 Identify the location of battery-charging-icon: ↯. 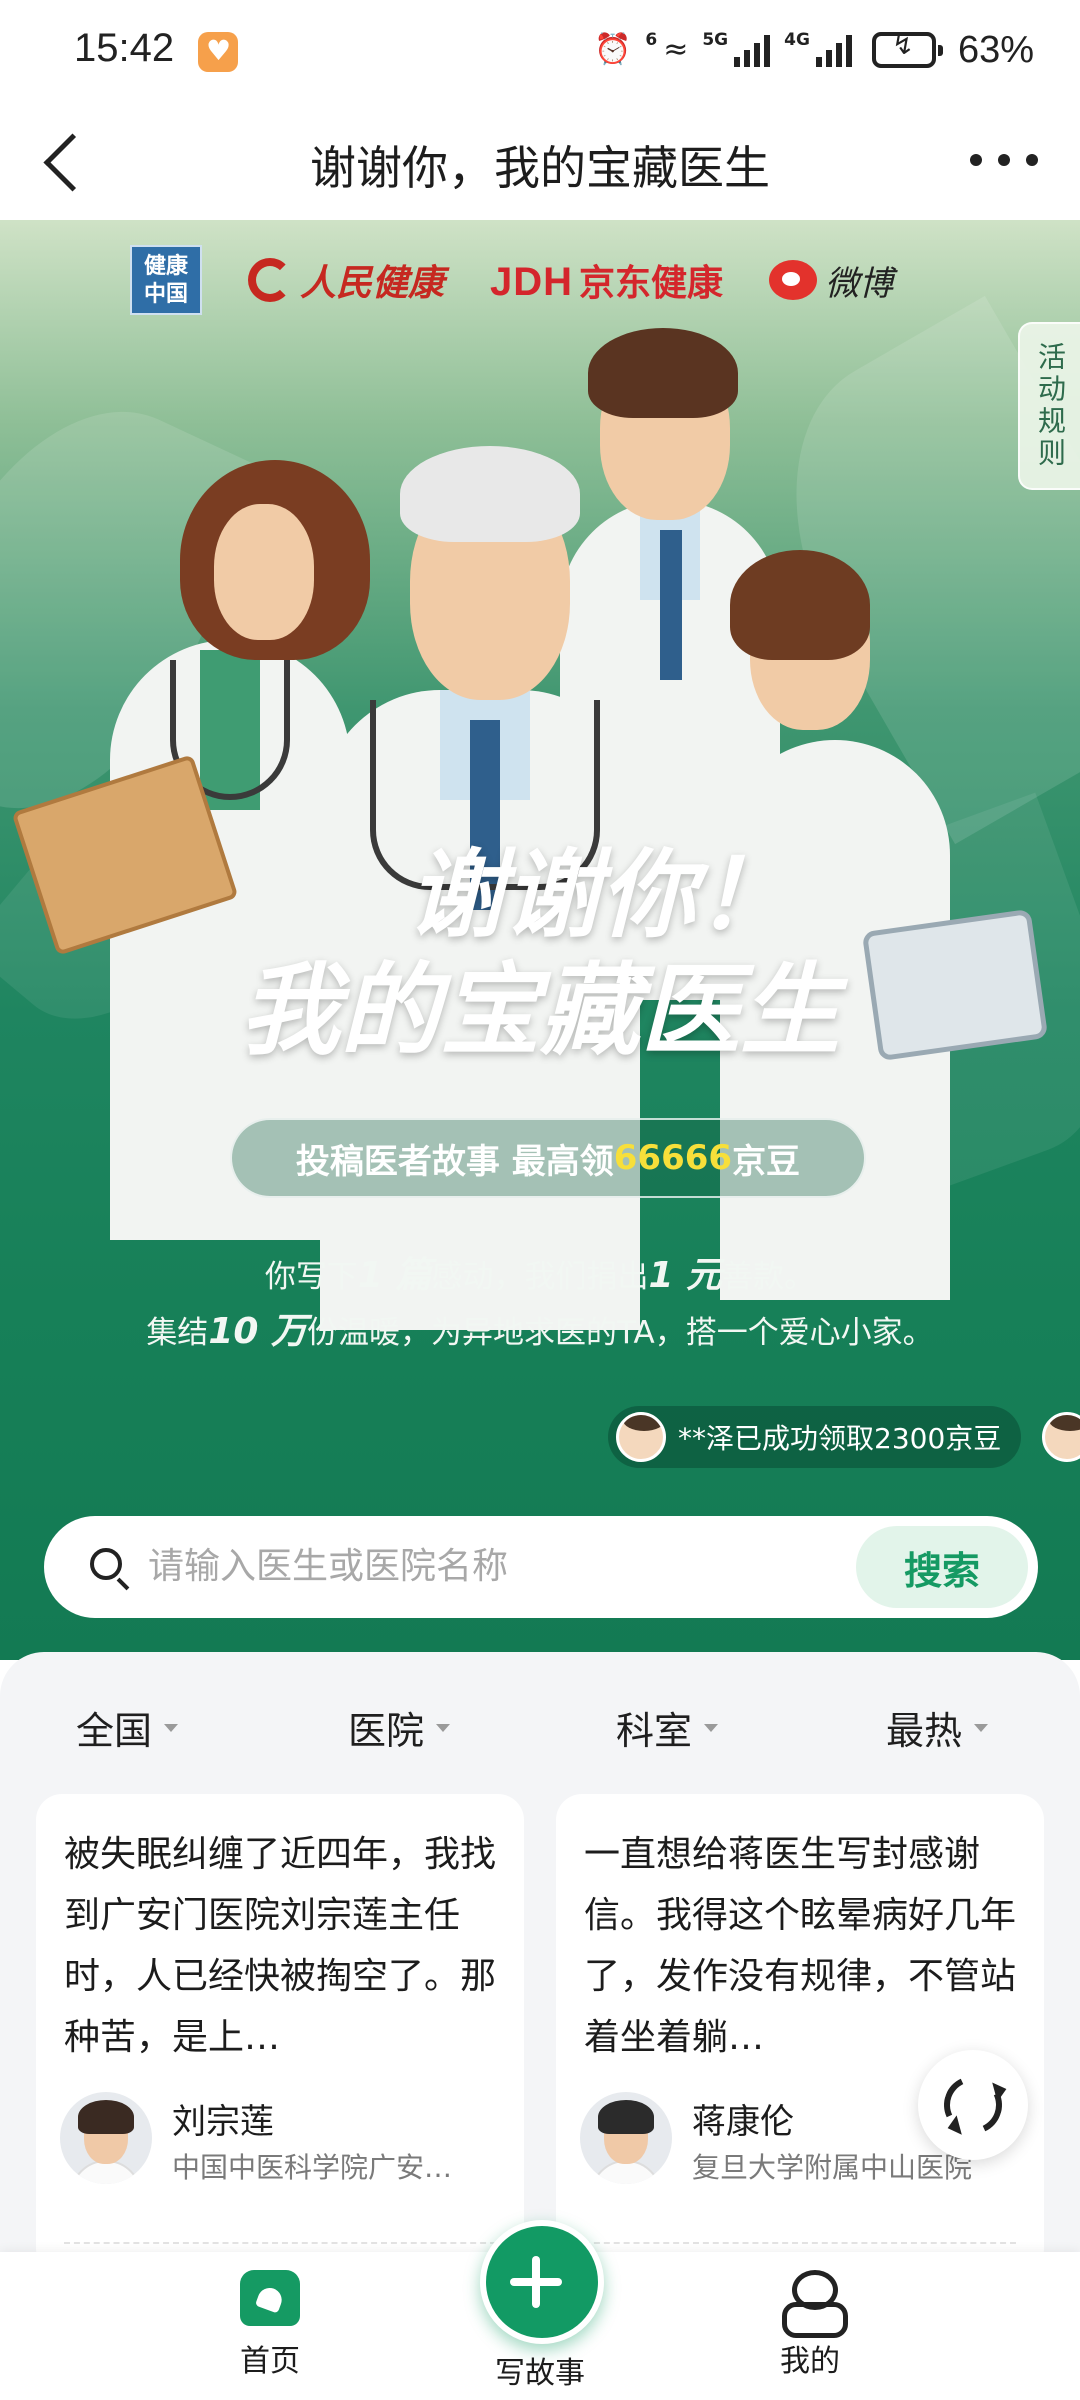
(907, 49).